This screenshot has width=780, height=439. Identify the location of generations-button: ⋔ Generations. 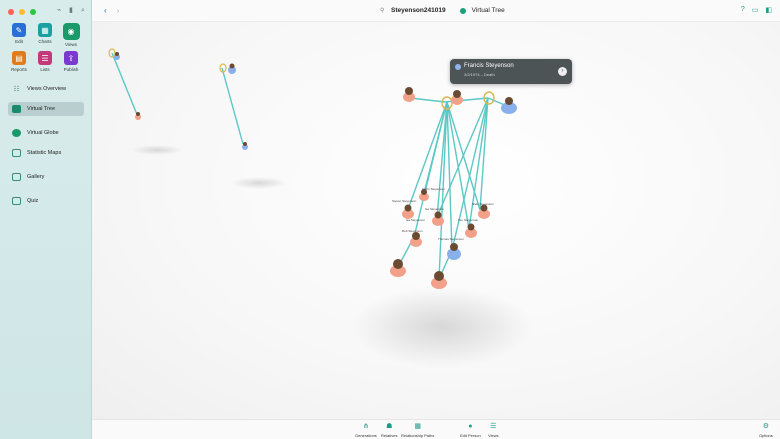
(366, 430).